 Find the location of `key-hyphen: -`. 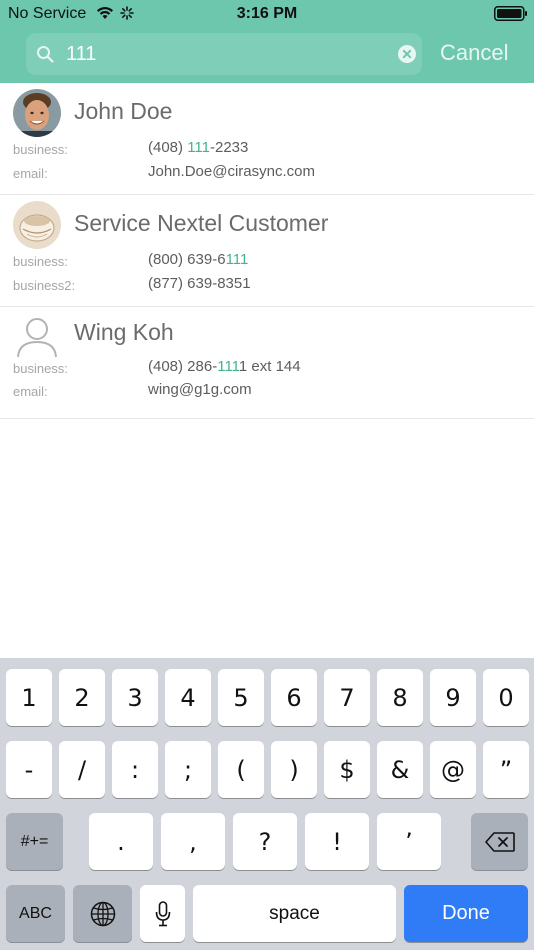

key-hyphen: - is located at coordinates (29, 769).